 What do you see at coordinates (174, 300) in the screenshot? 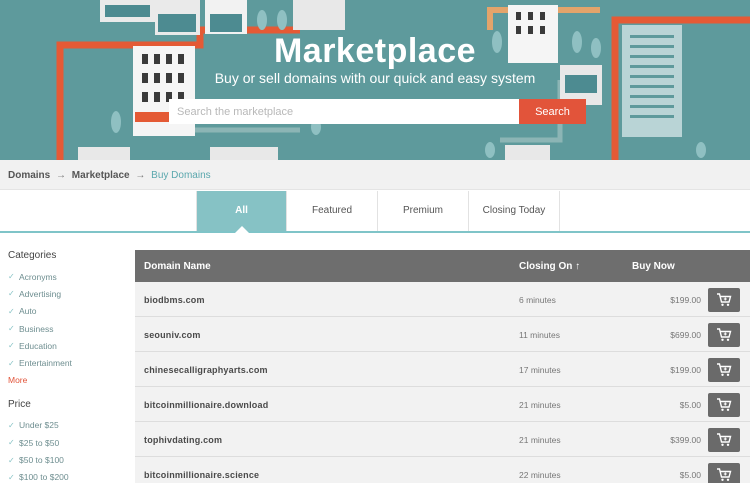
I see `domain-name-link: biodbms.com` at bounding box center [174, 300].